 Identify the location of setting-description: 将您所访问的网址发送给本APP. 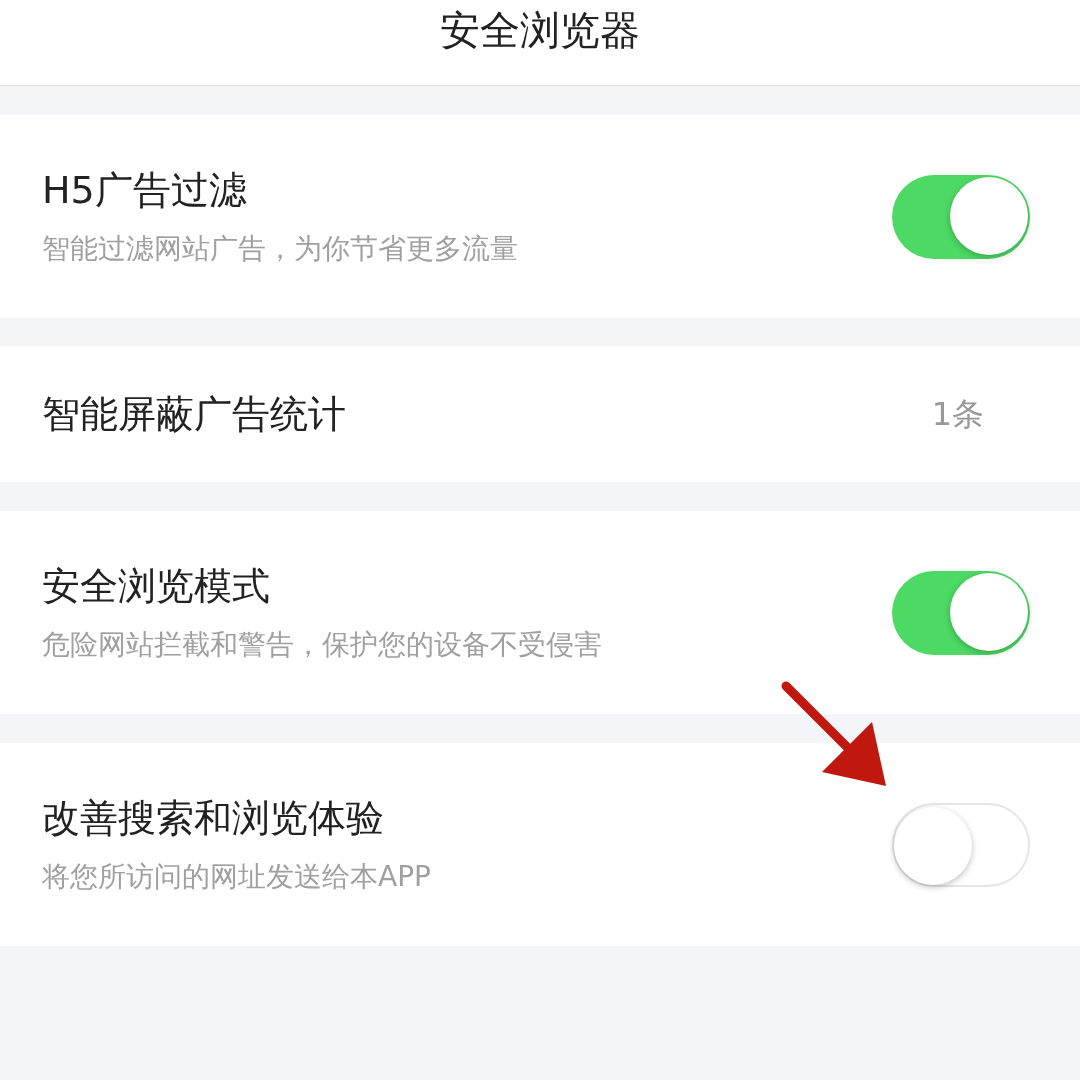
(236, 876).